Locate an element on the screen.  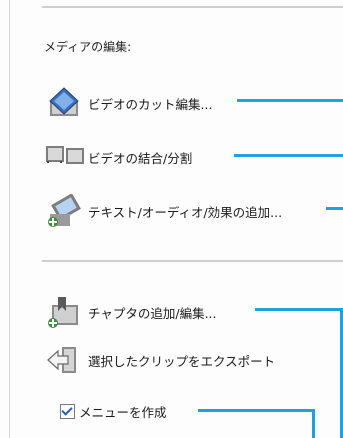
export-selected-clips-label: 選択したクリップをエクスポート is located at coordinates (182, 361).